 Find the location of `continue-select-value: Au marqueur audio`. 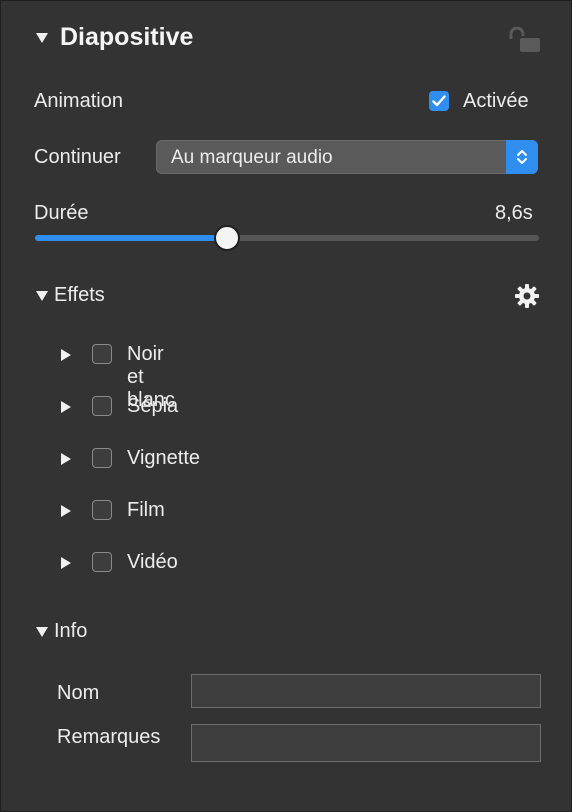

continue-select-value: Au marqueur audio is located at coordinates (252, 157).